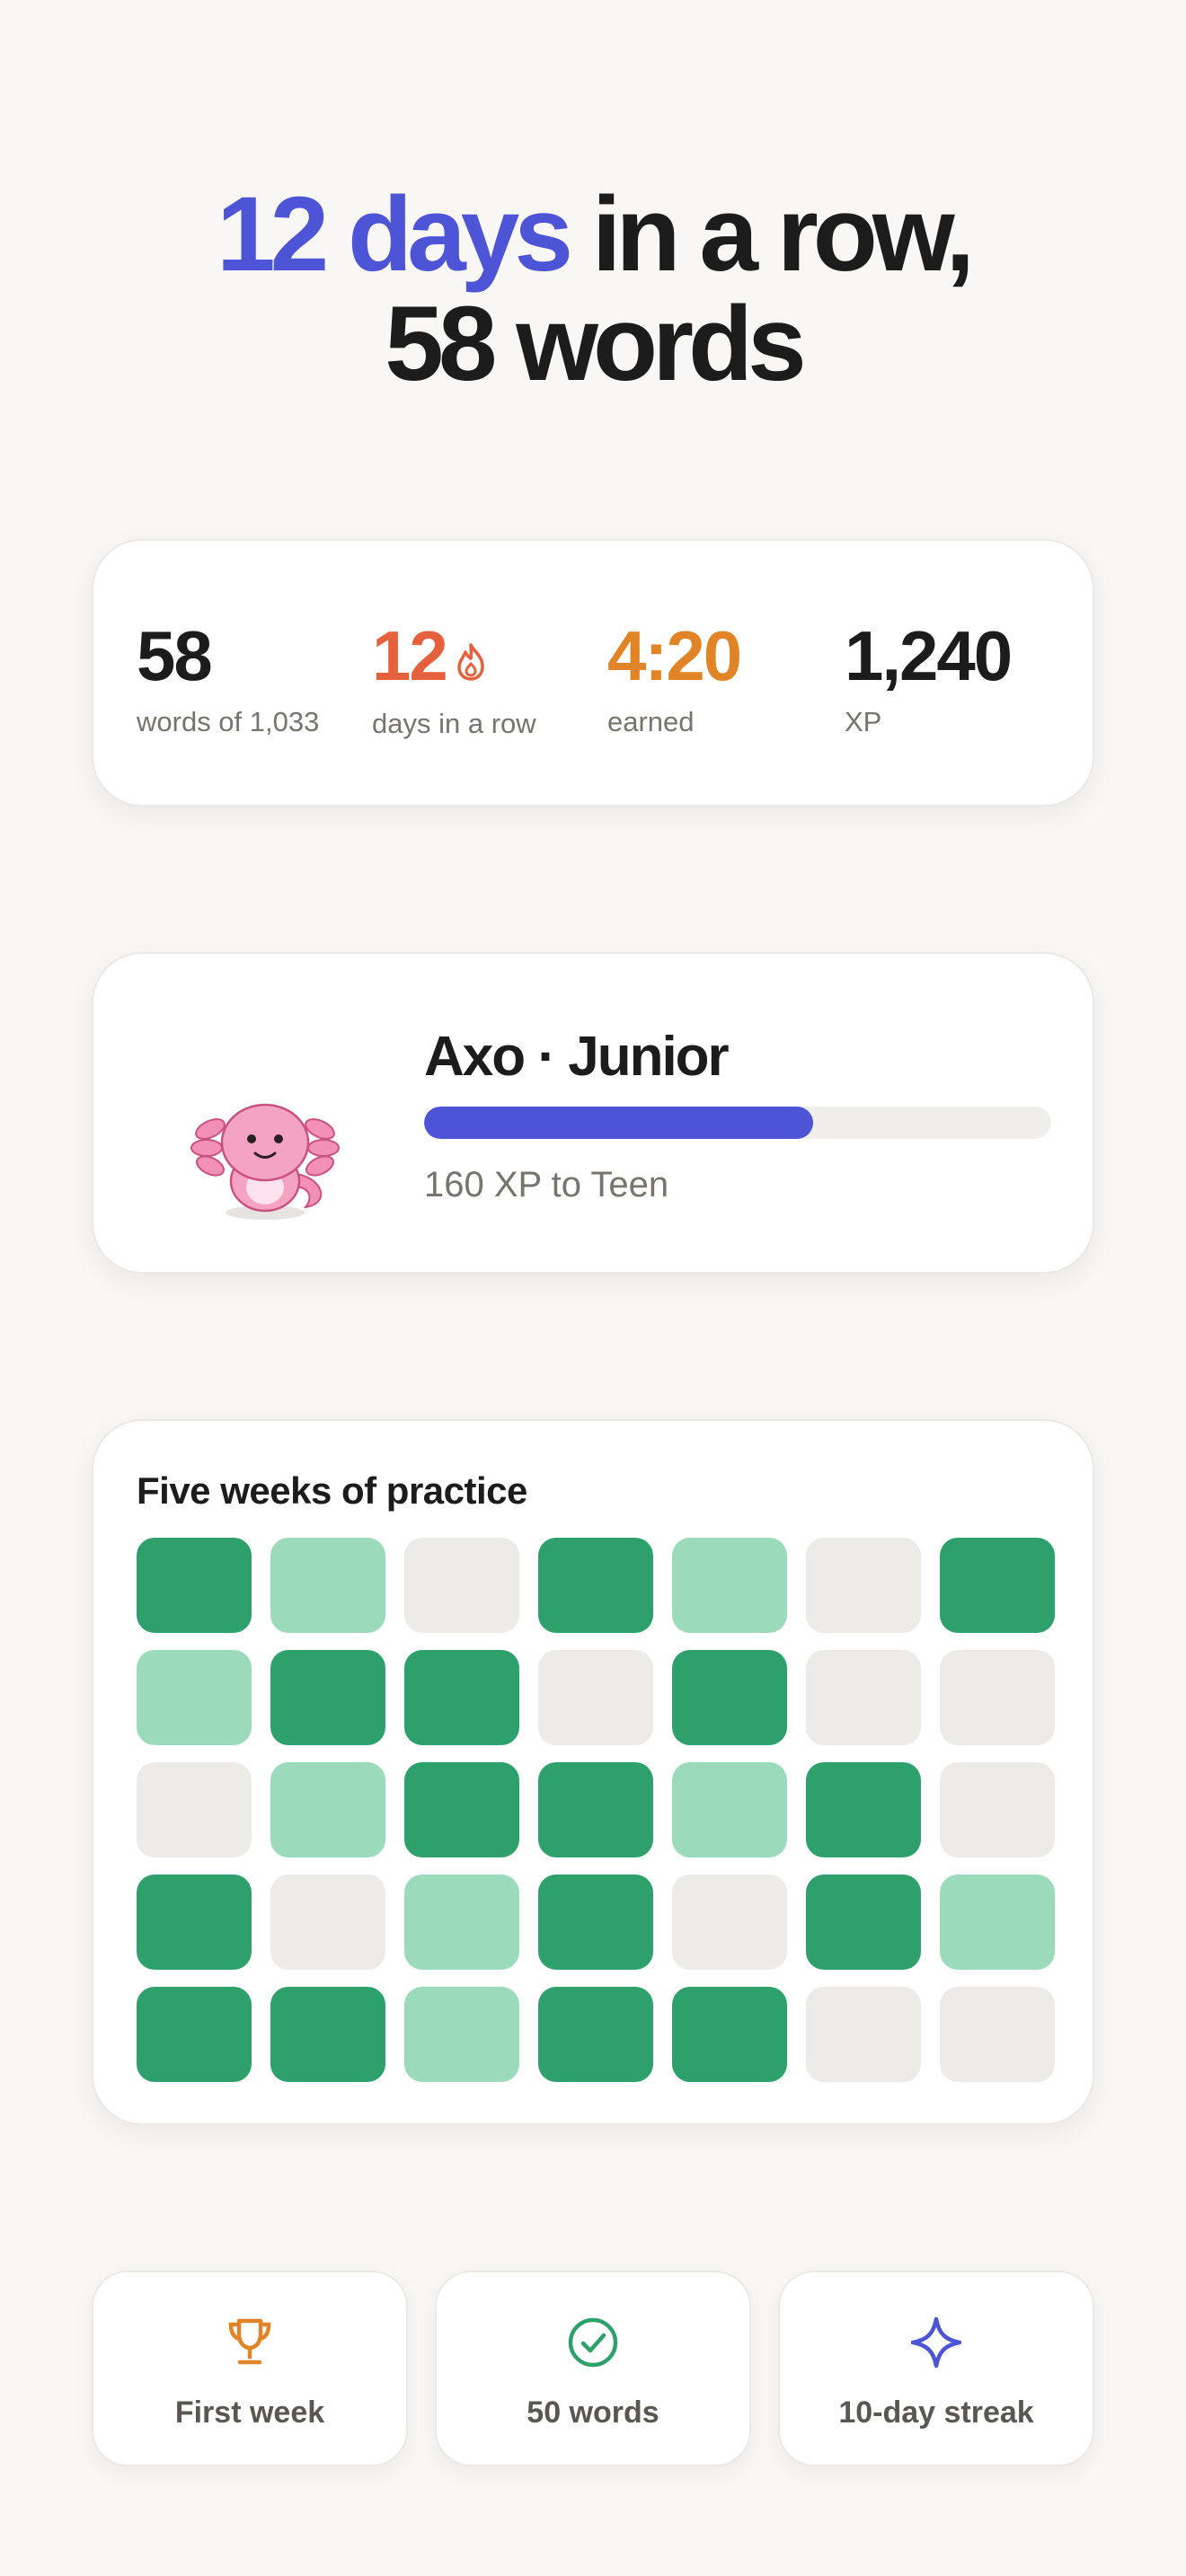 The width and height of the screenshot is (1186, 2576). I want to click on headline-accent: 12 days, so click(394, 234).